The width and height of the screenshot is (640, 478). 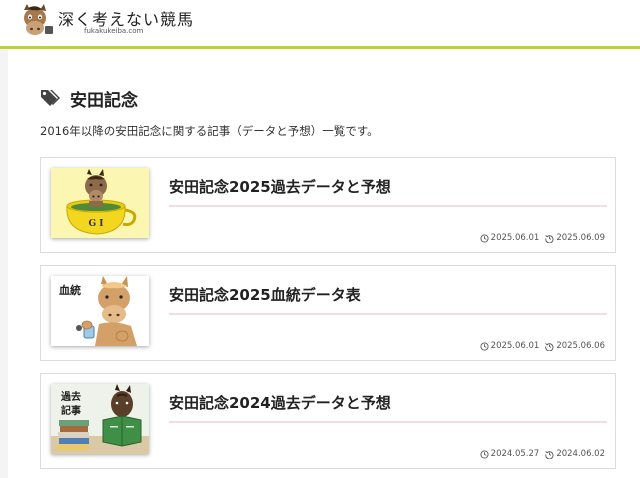 I want to click on page-heading: 安田記念, so click(x=89, y=98).